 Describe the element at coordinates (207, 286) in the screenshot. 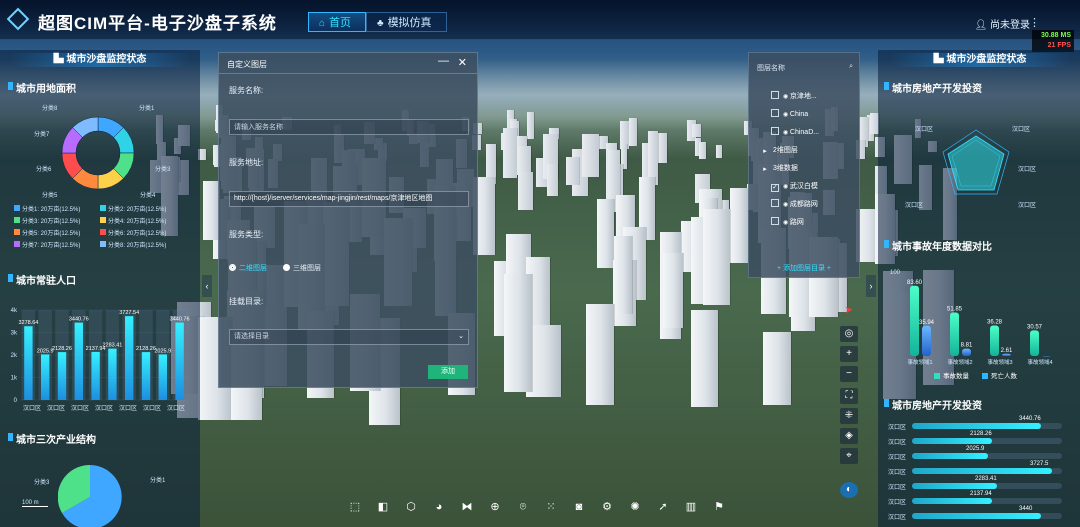

I see `collapse-left-arrow: ‹` at that location.